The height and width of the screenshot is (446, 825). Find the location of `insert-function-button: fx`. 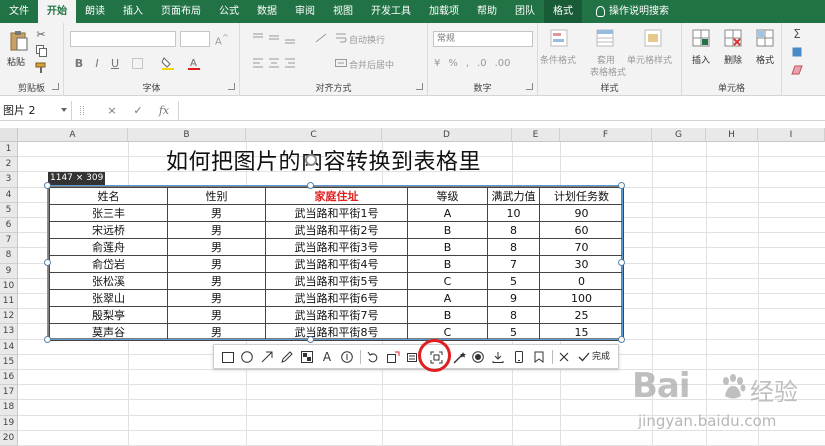

insert-function-button: fx is located at coordinates (164, 110).